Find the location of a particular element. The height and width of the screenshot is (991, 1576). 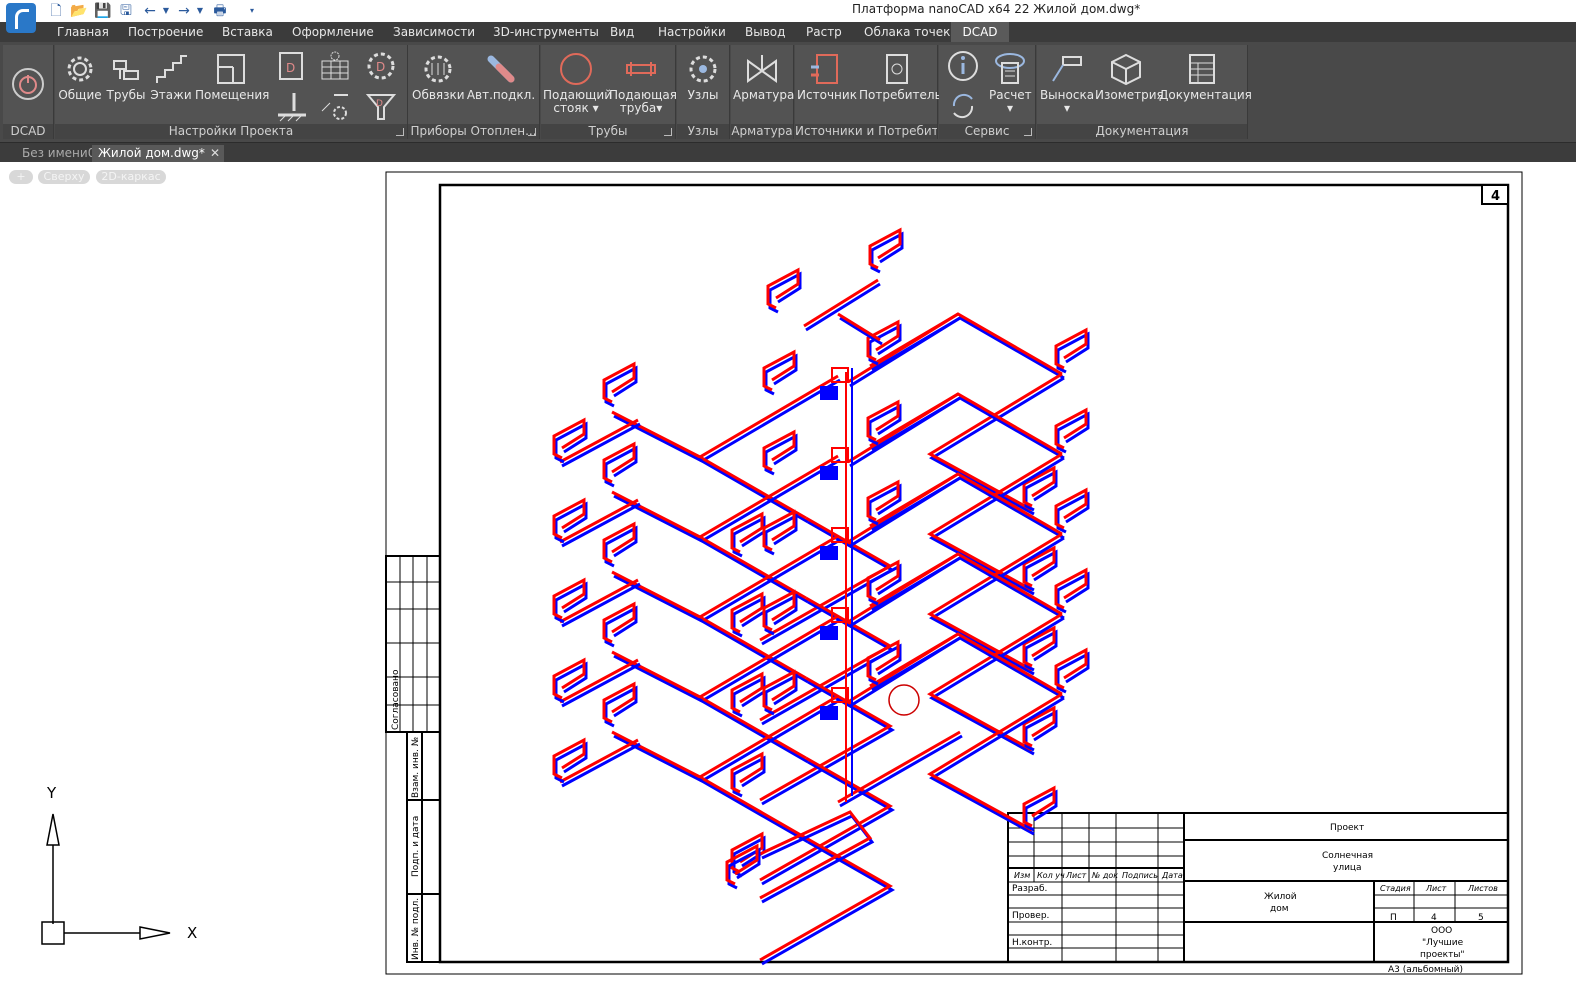

panel-dcad: DCAD is located at coordinates (28, 92).